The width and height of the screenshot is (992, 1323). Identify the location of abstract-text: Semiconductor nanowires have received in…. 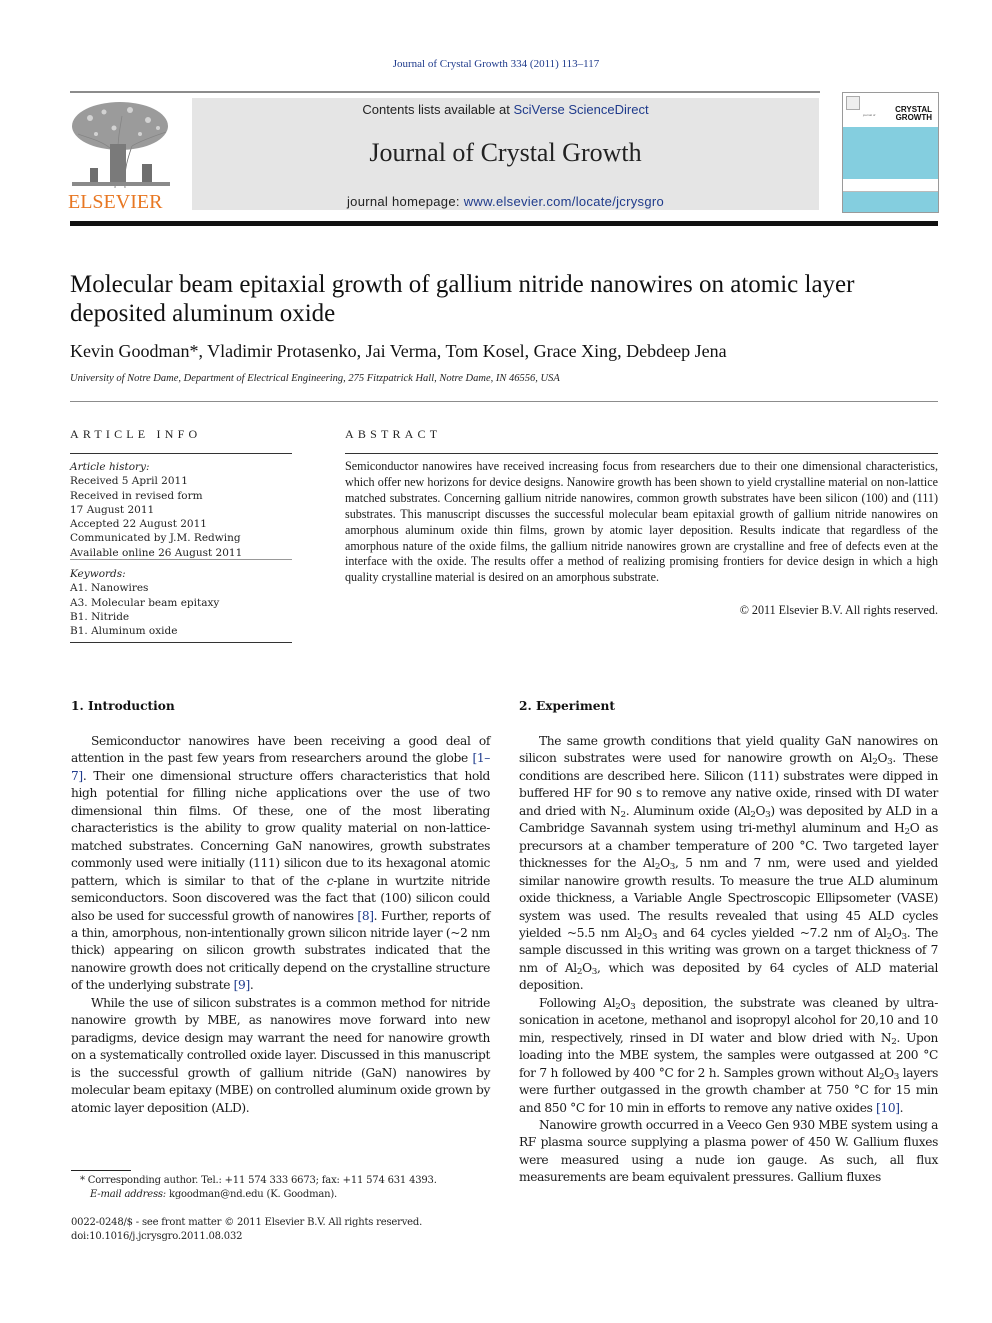
(641, 522).